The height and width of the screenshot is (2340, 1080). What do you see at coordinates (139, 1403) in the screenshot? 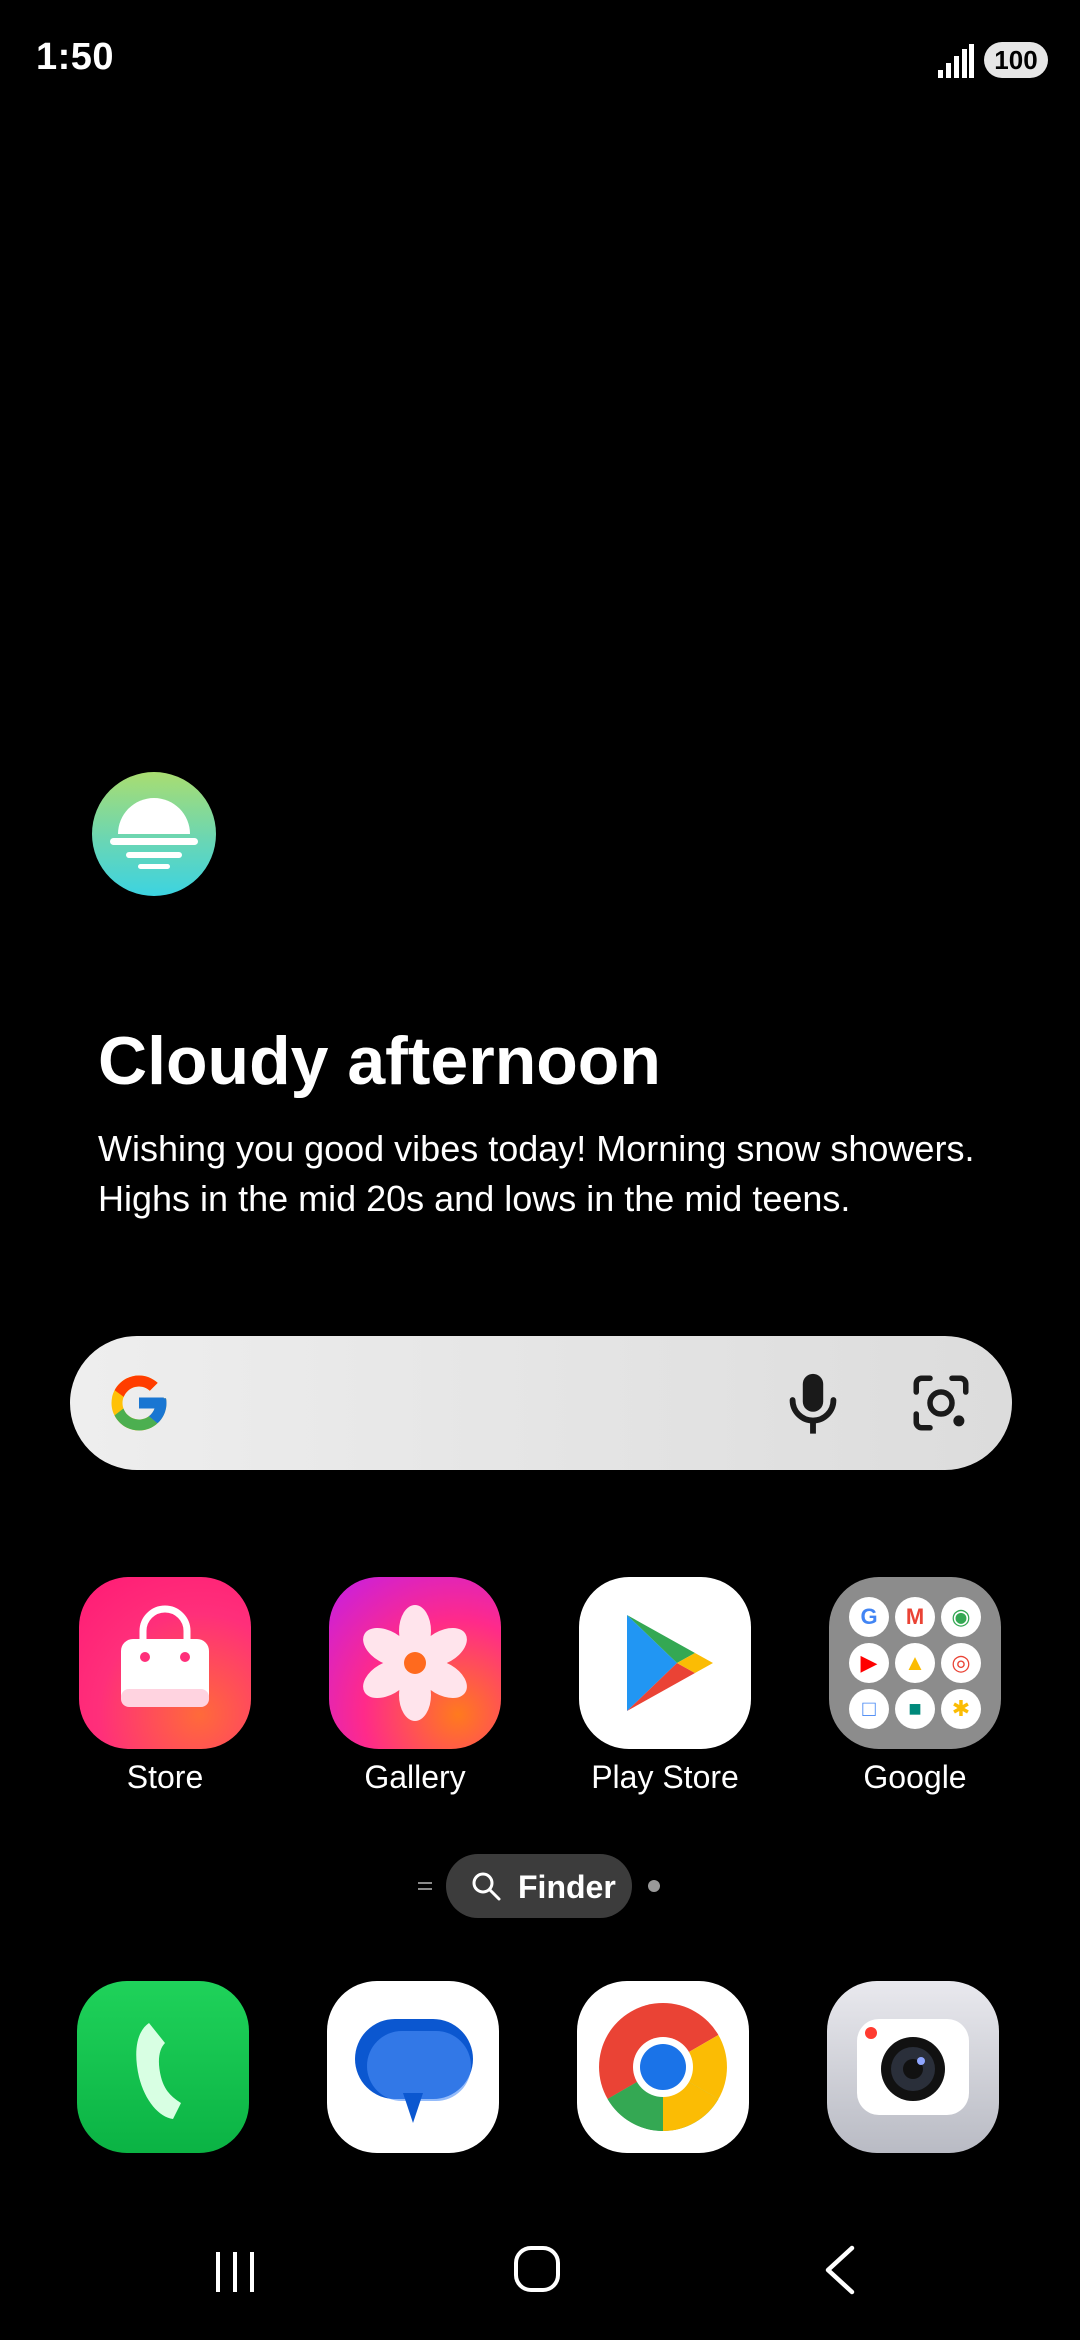
I see `google-g-icon` at bounding box center [139, 1403].